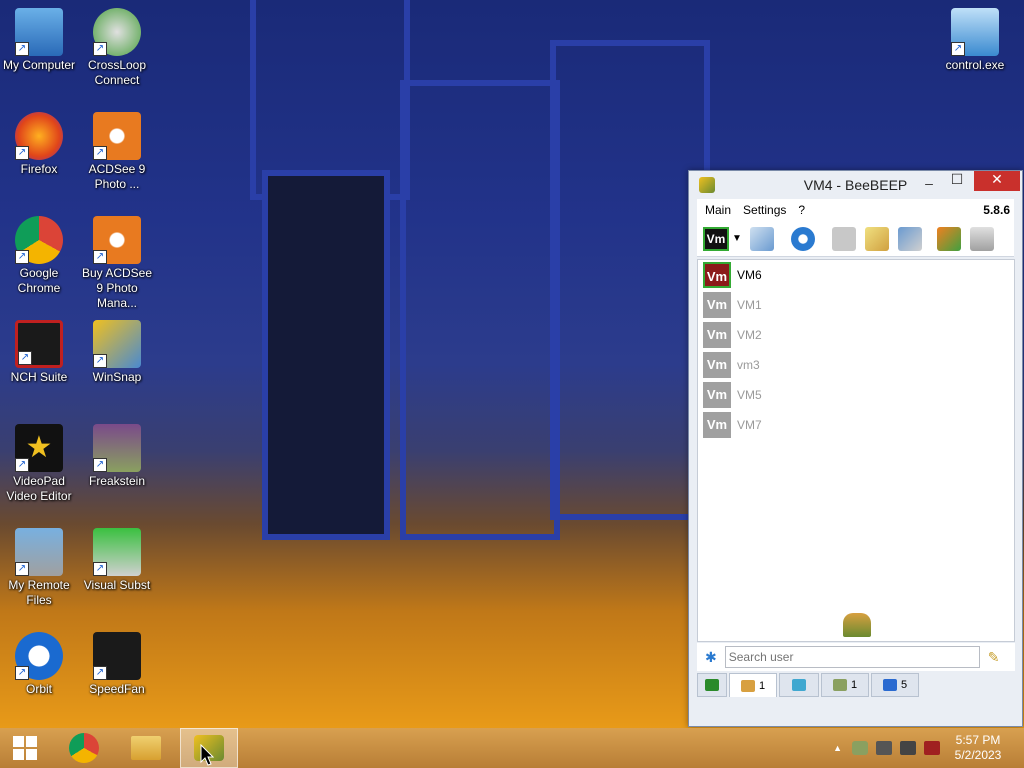  Describe the element at coordinates (39, 32) in the screenshot. I see `computer-icon: ↗` at that location.